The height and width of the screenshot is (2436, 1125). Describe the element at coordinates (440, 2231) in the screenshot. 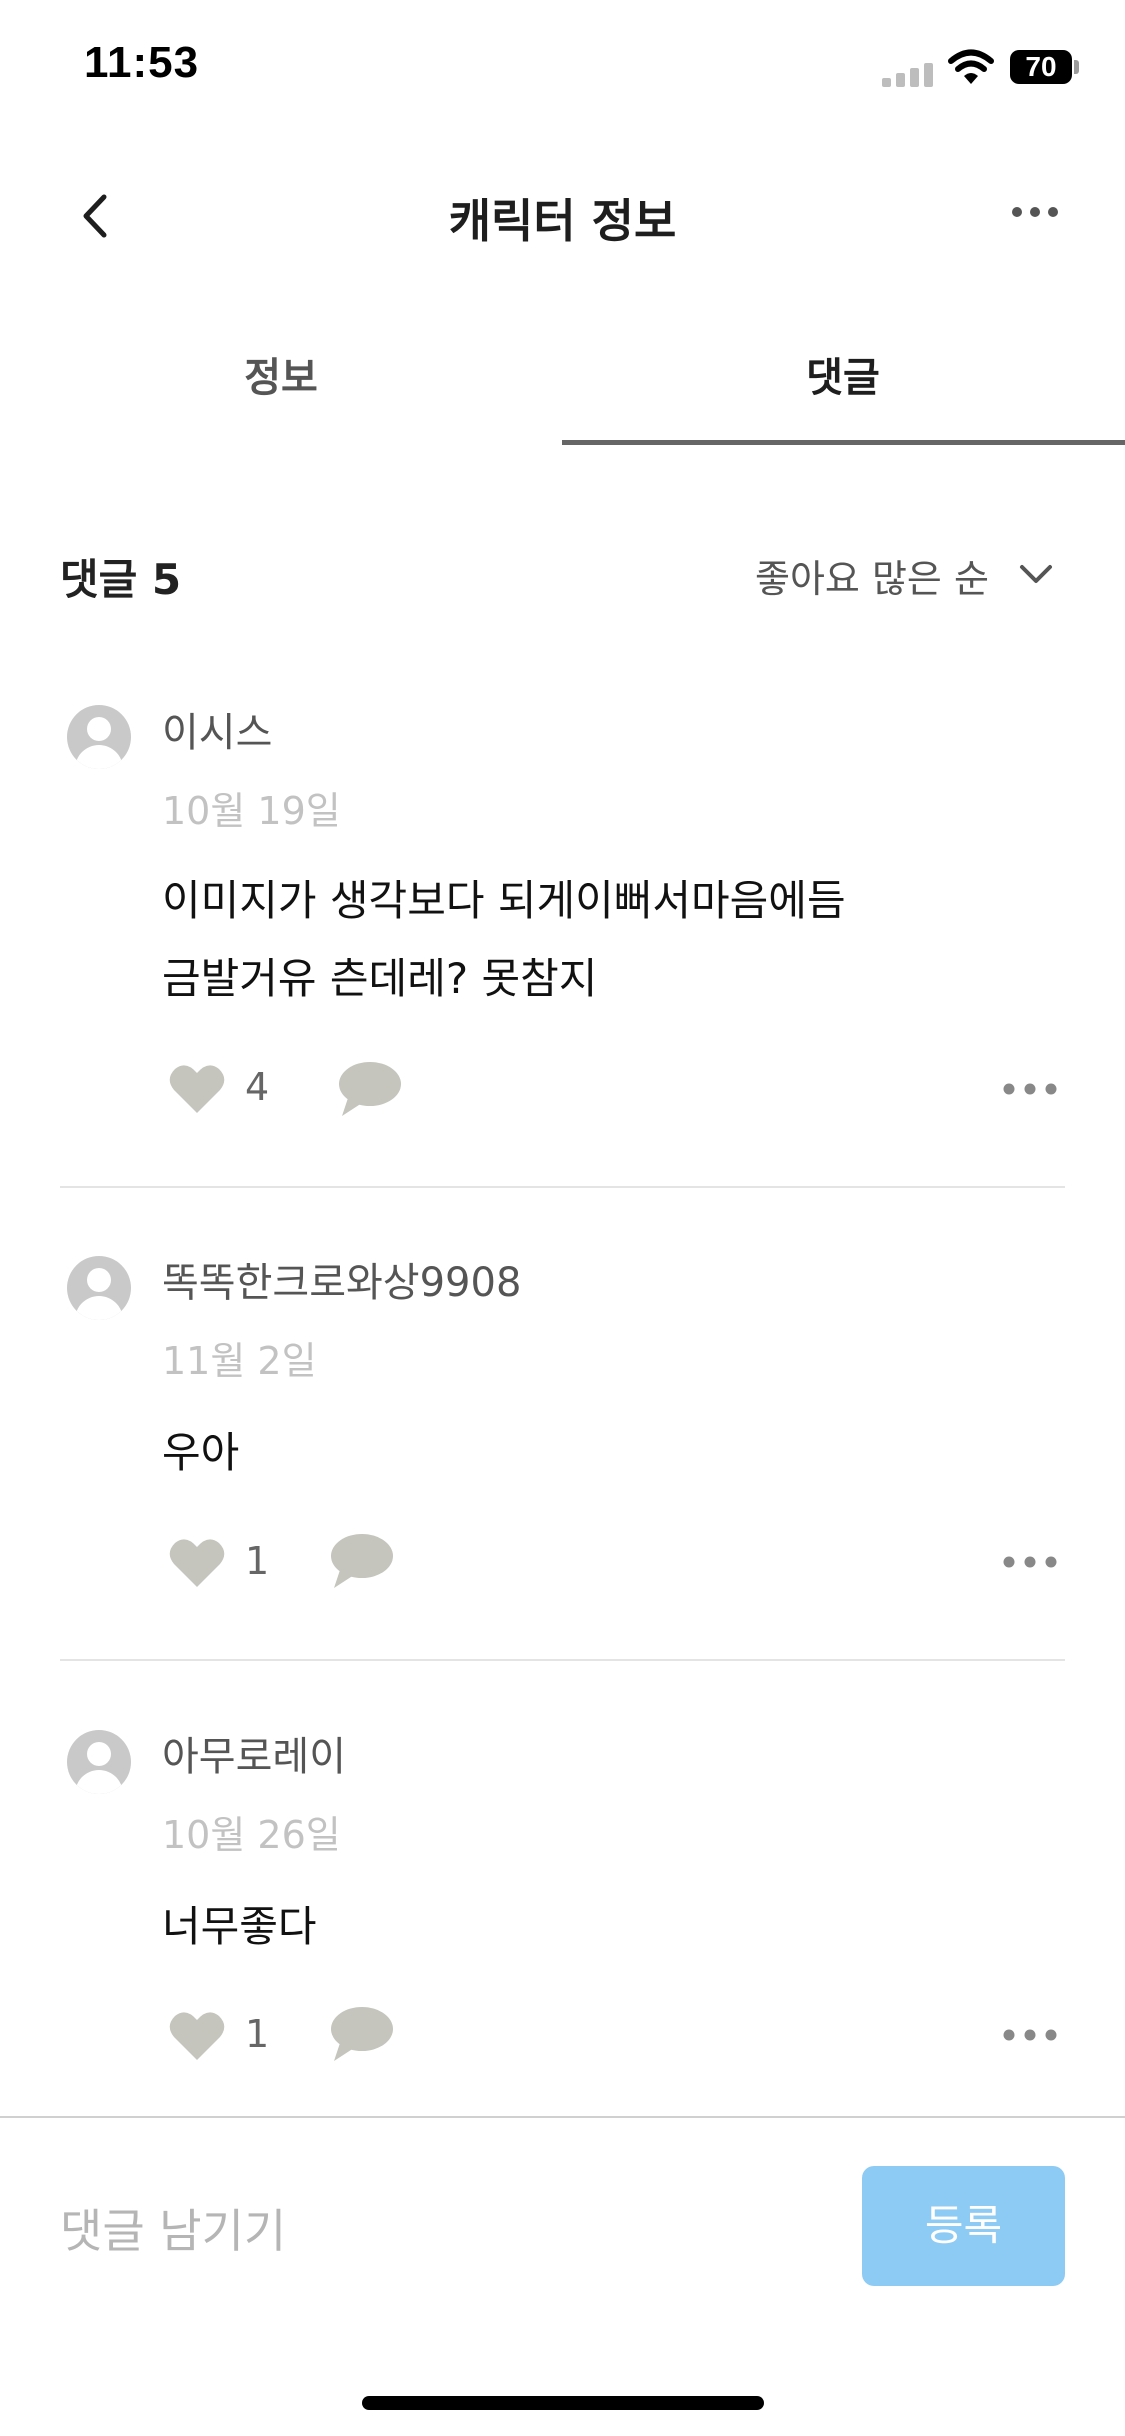

I see `comment-input` at that location.